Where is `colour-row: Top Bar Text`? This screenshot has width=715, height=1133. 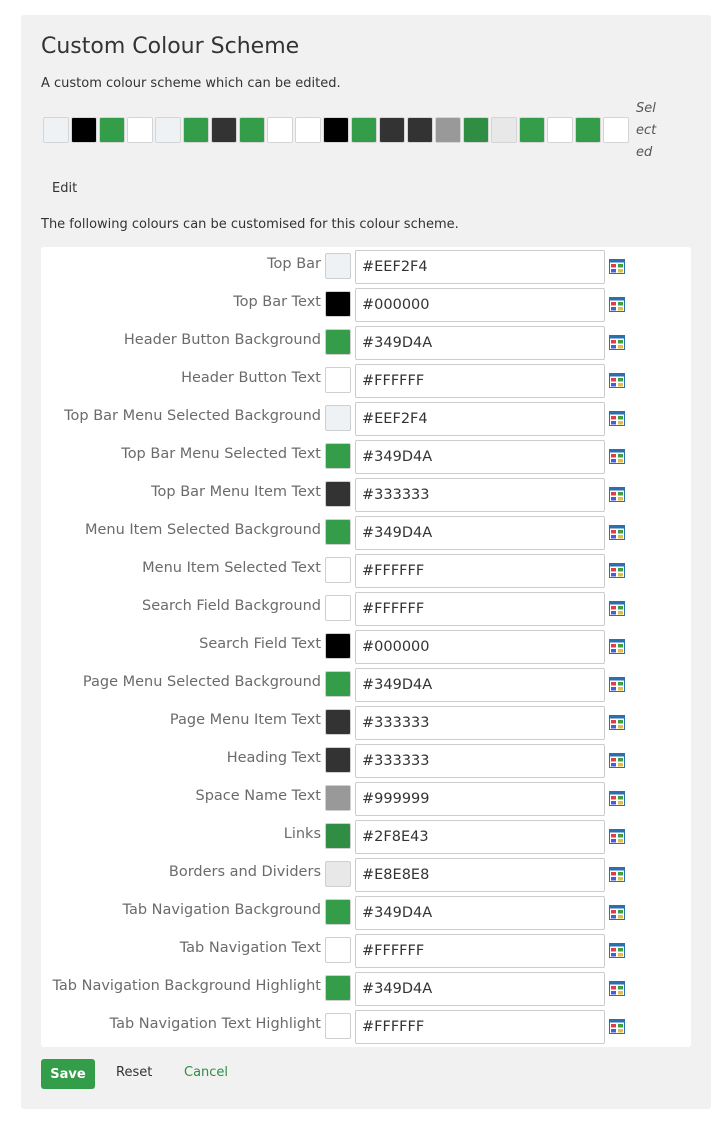 colour-row: Top Bar Text is located at coordinates (366, 304).